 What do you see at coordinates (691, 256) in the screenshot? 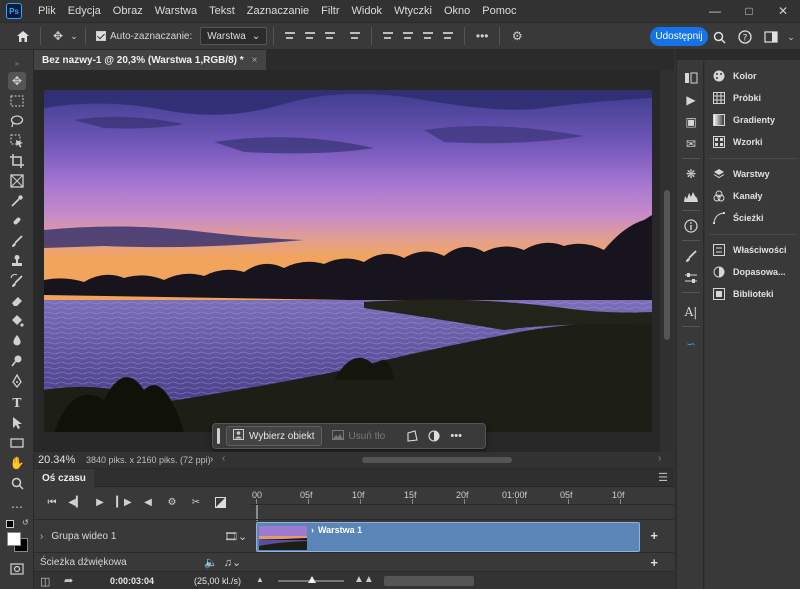
I see `brush-settings-icon` at bounding box center [691, 256].